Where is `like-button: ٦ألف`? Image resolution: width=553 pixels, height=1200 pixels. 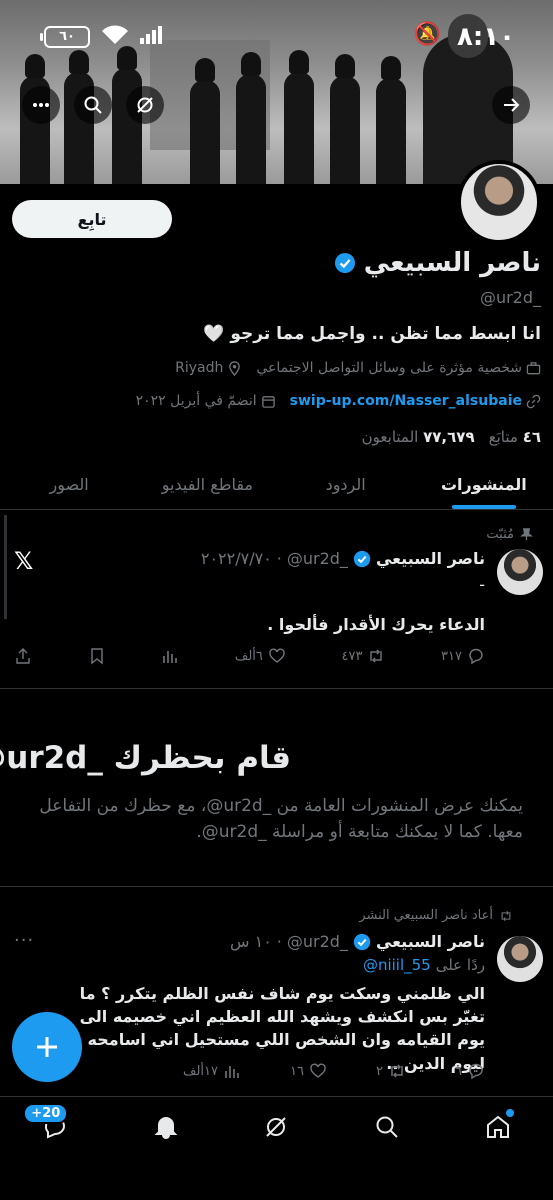 like-button: ٦ألف is located at coordinates (260, 656).